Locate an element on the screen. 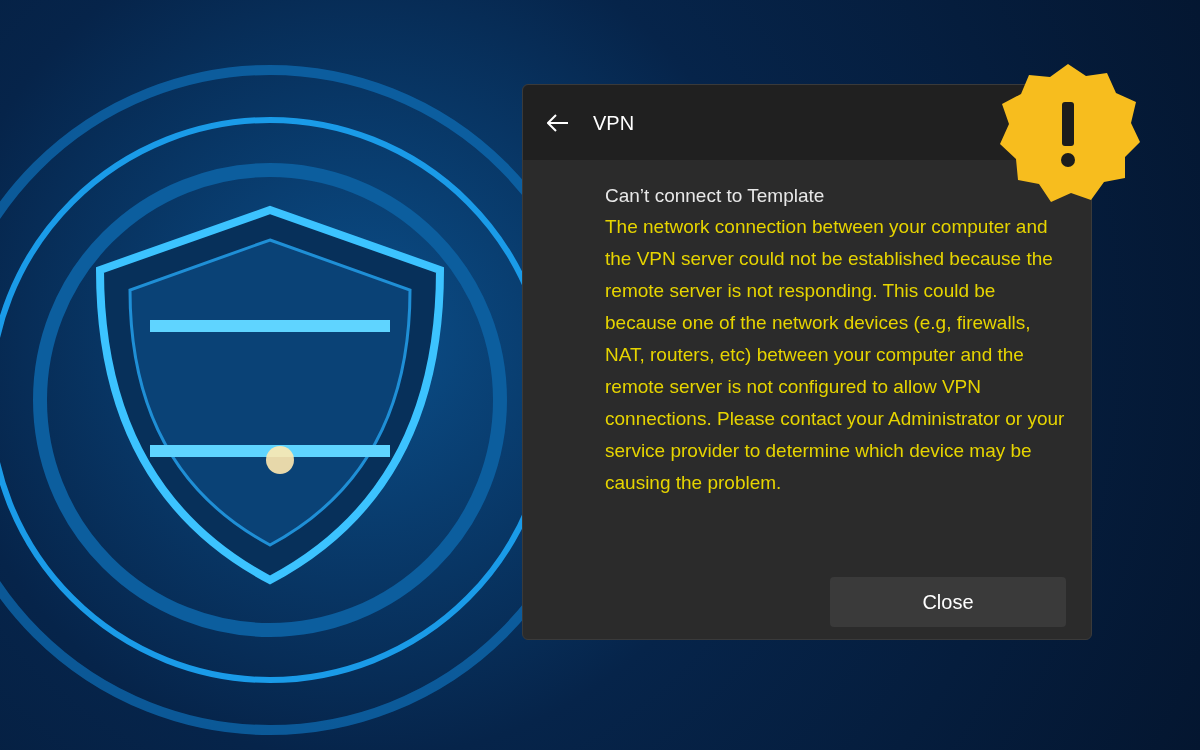 The height and width of the screenshot is (750, 1200). back-arrow-icon is located at coordinates (558, 122).